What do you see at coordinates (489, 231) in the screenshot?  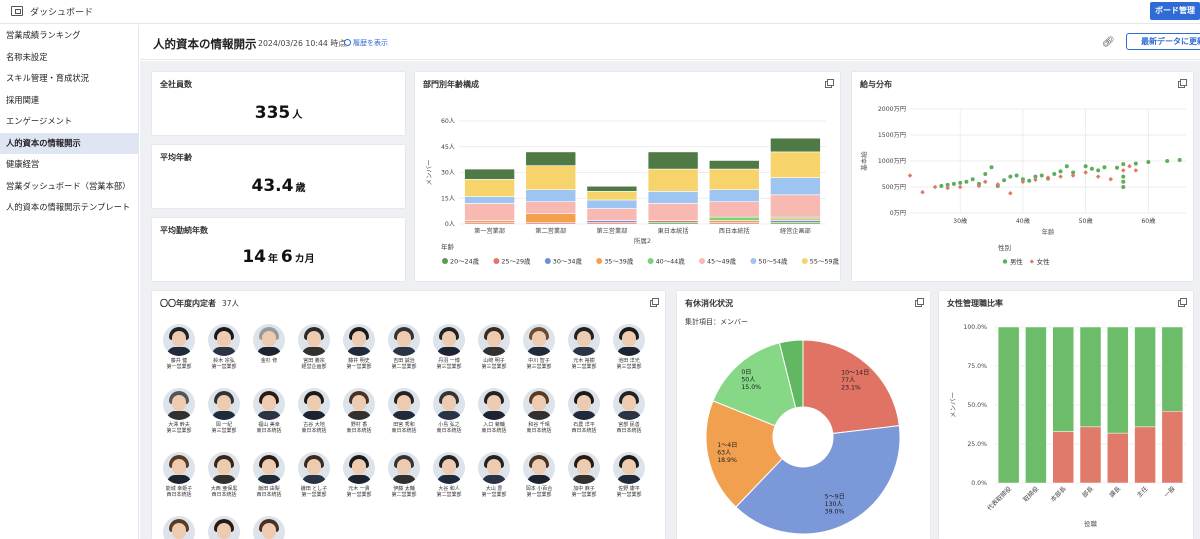 I see `x-tick-label: 第一営業部` at bounding box center [489, 231].